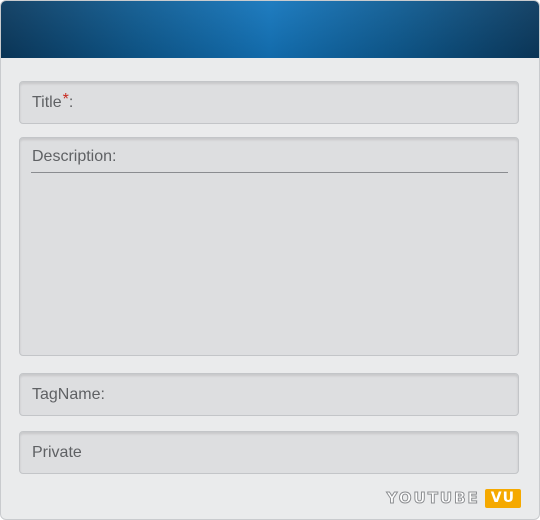 This screenshot has height=520, width=540. I want to click on tagname-field: TagName:, so click(269, 394).